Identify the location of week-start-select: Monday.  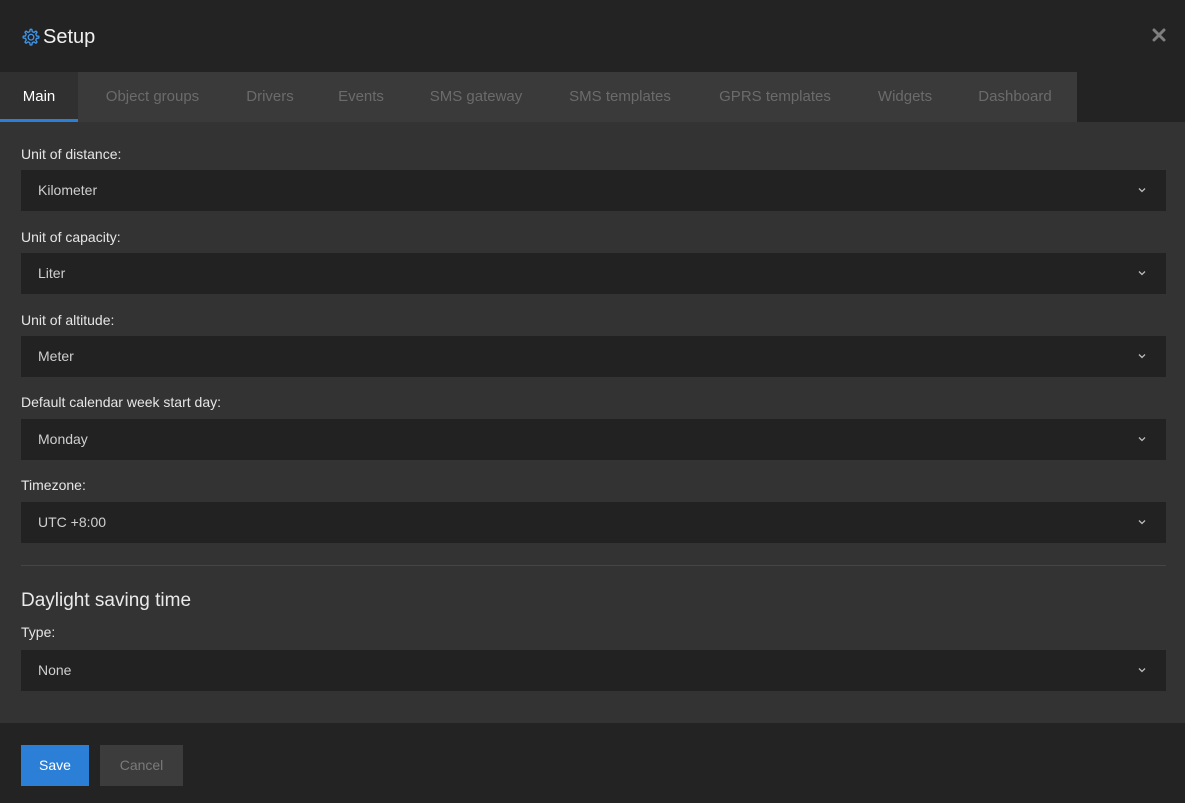
(593, 439).